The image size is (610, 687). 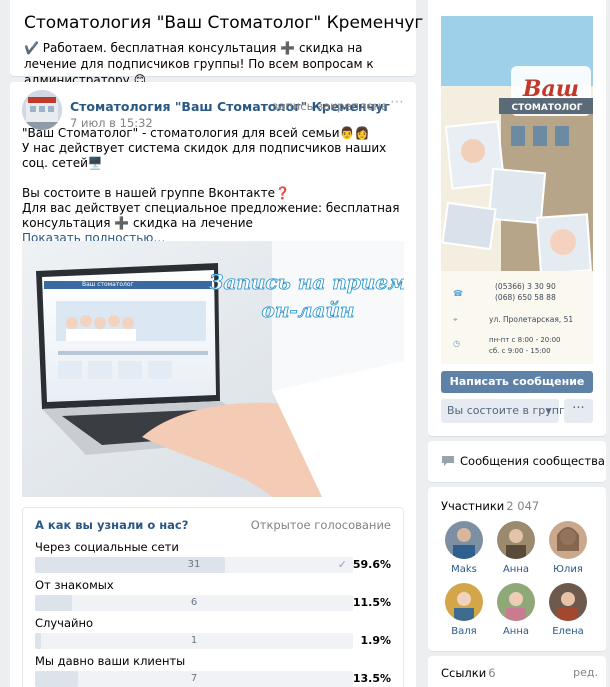 I want to click on poll-option-bar: 7, so click(x=194, y=679).